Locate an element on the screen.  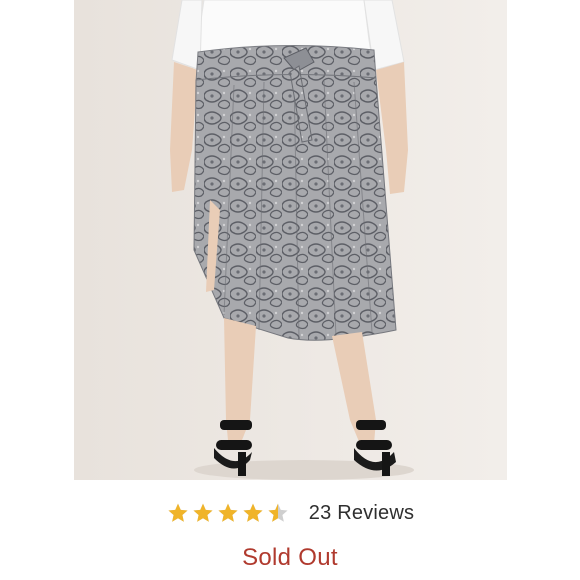
star-rating is located at coordinates (228, 513).